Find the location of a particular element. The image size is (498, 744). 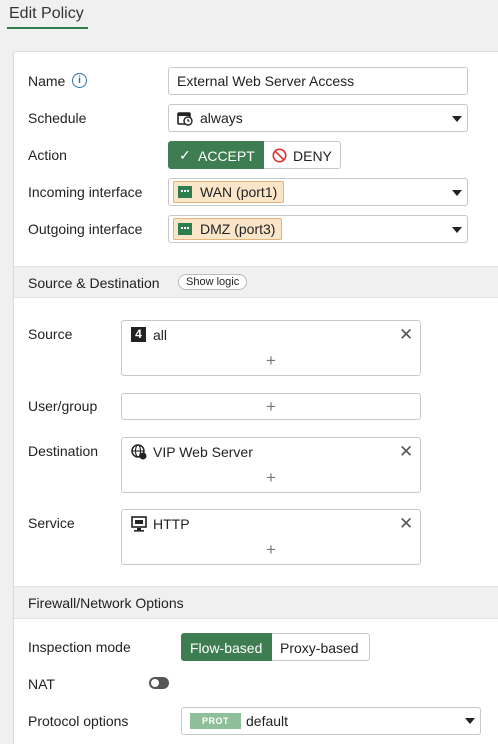

schedule-label: Schedule is located at coordinates (57, 118).